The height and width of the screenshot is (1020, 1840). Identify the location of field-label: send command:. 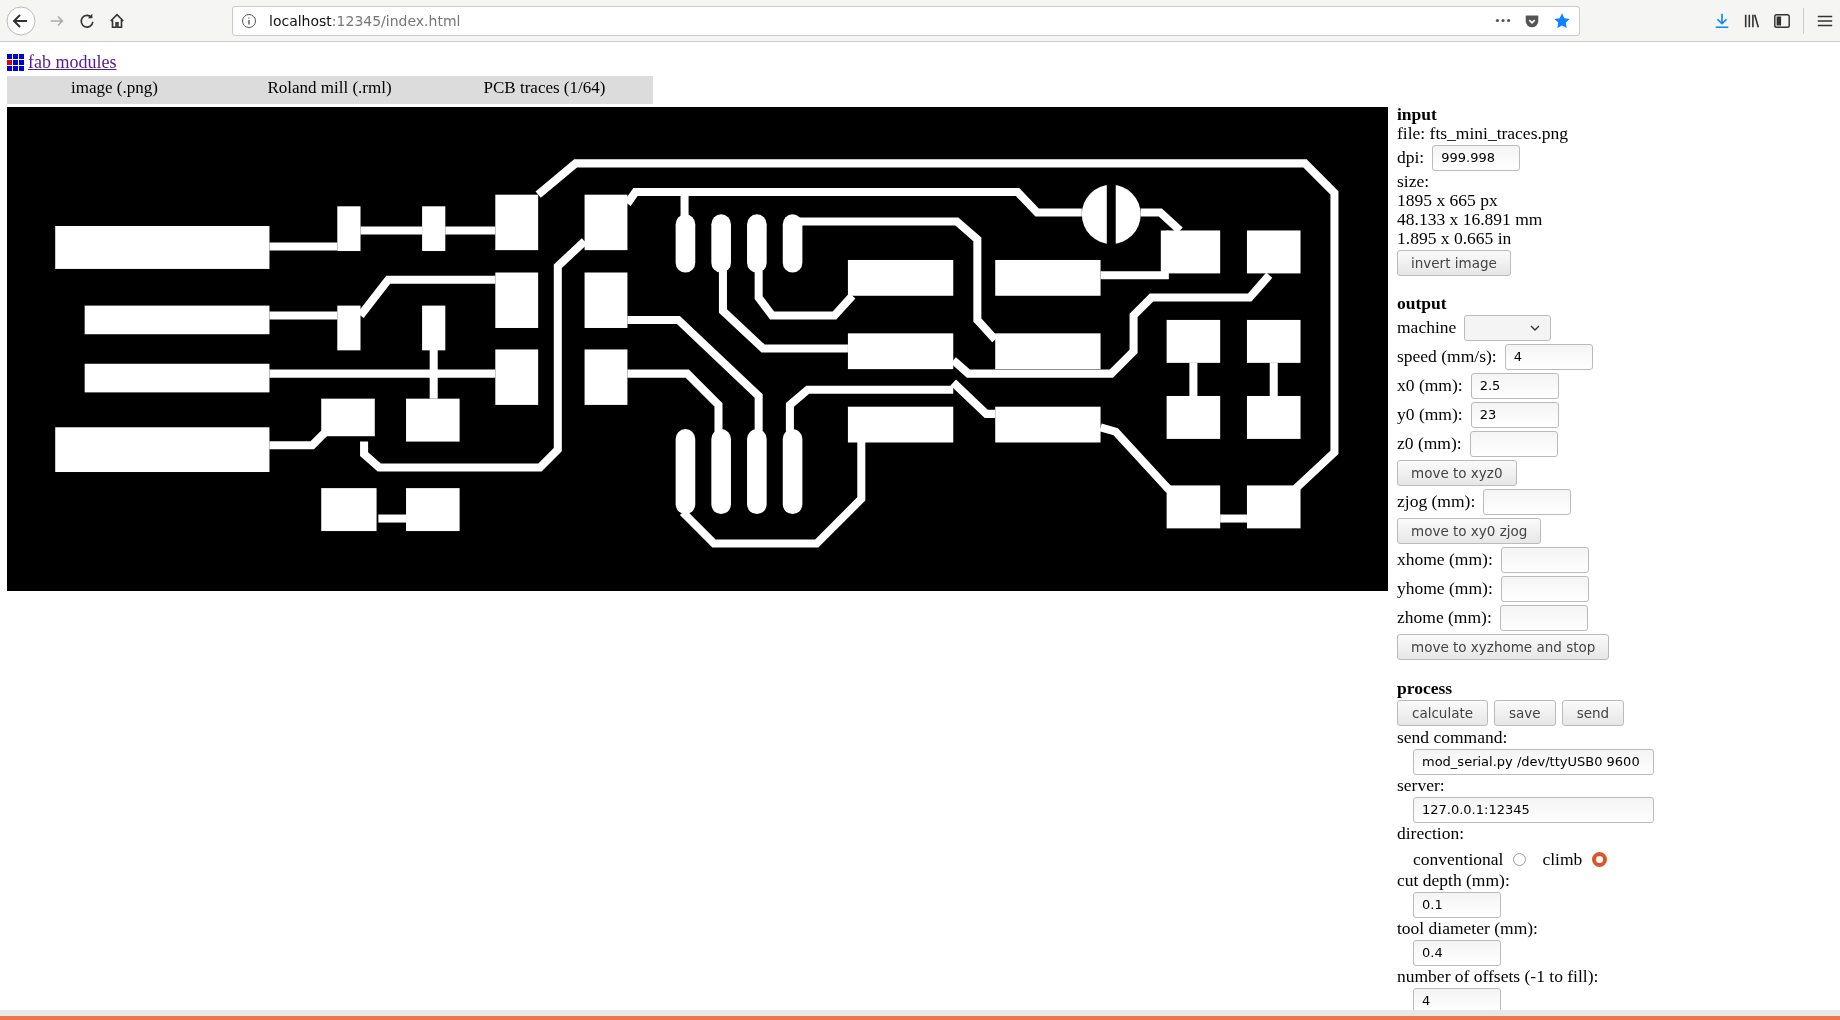
(1453, 737).